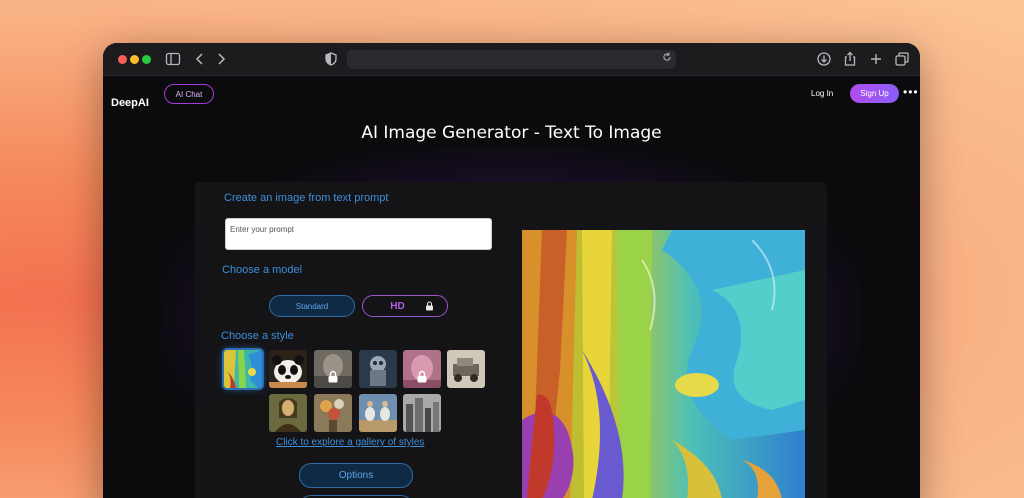 The width and height of the screenshot is (1024, 498). What do you see at coordinates (306, 198) in the screenshot?
I see `create-label: Create an image from text prompt` at bounding box center [306, 198].